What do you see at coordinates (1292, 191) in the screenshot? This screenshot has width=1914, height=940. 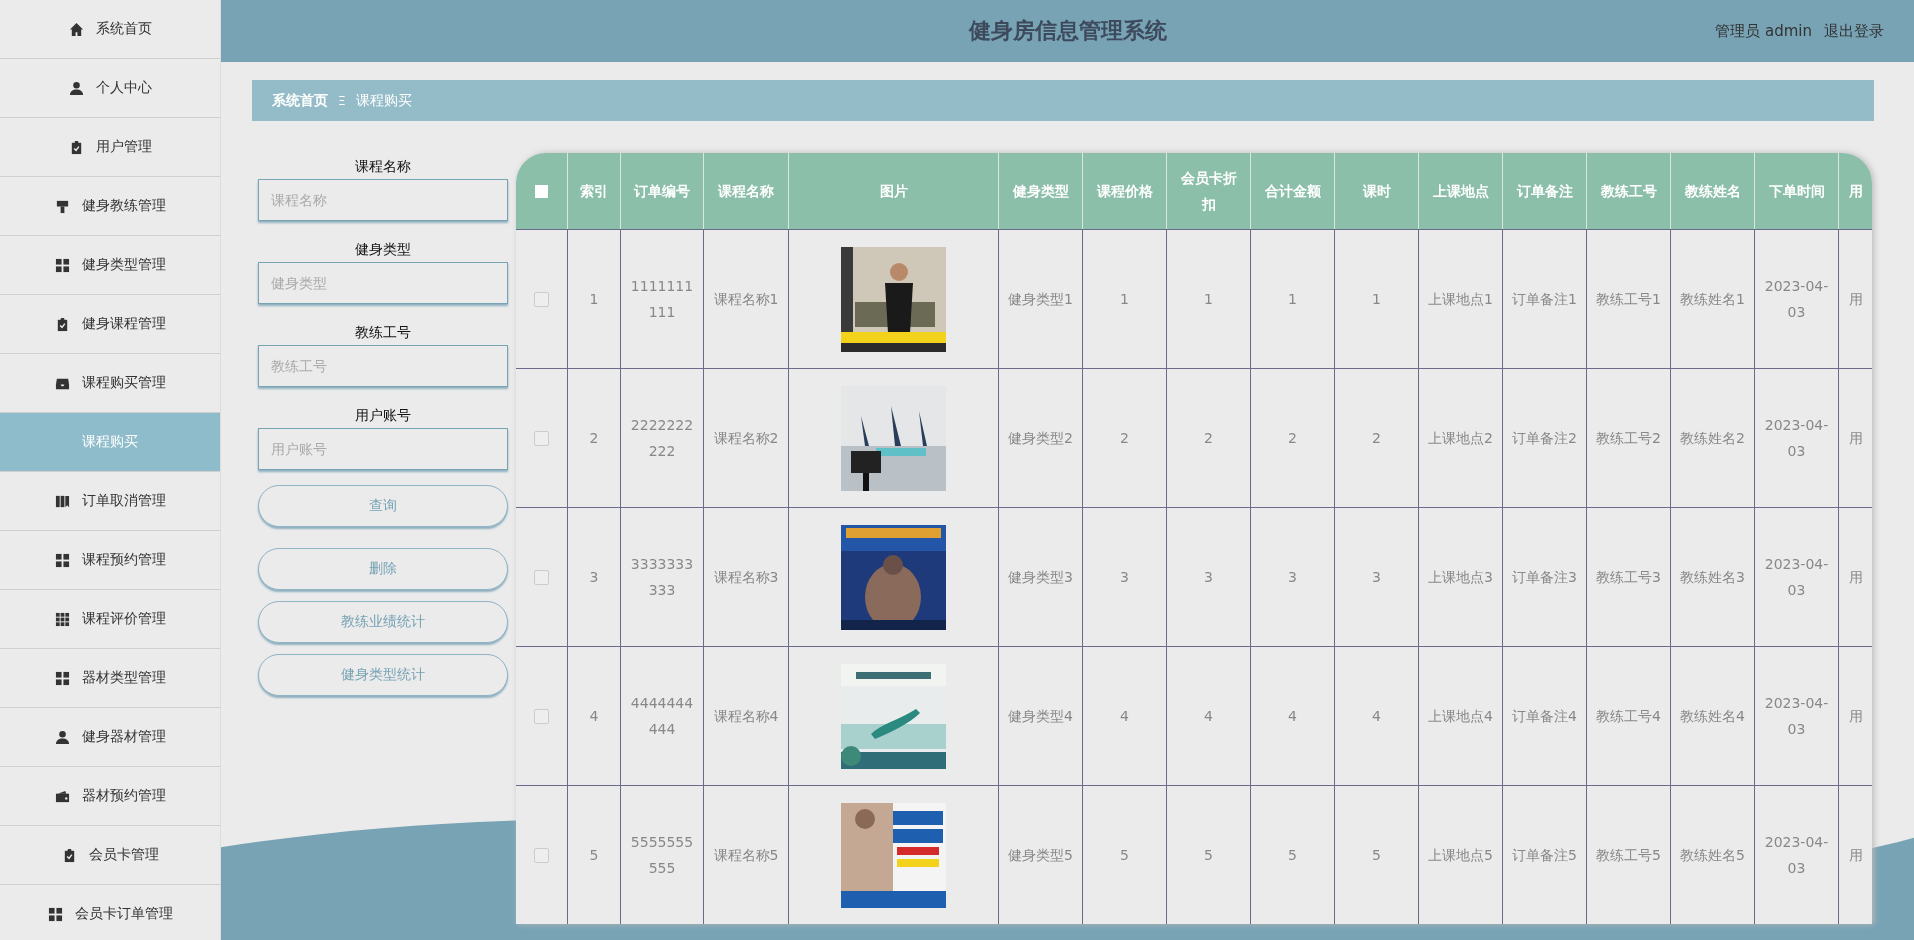 I see `column-header: 合计金额` at bounding box center [1292, 191].